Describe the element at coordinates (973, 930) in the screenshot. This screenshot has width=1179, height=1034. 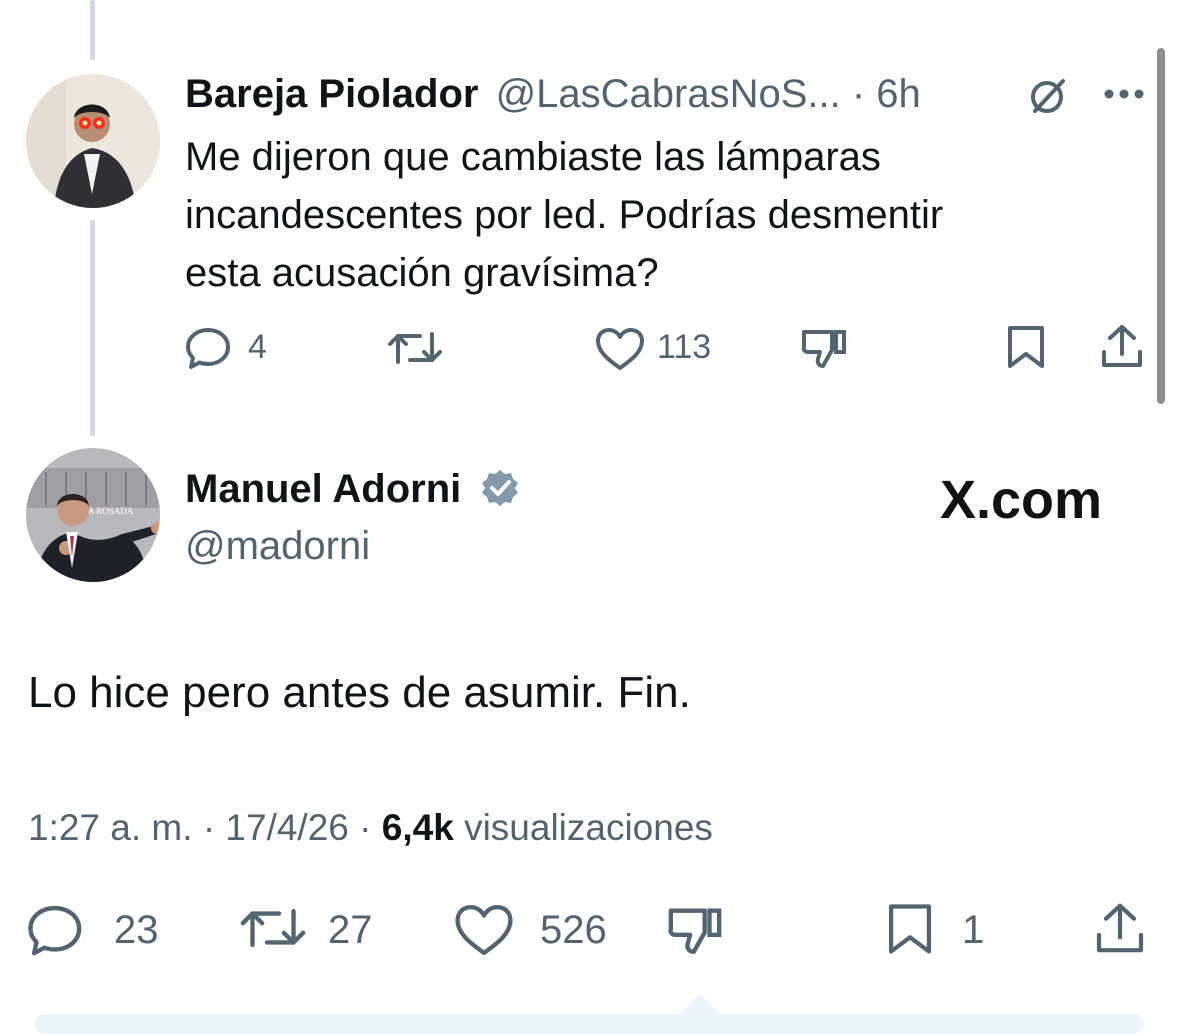
I see `bookmark-count: 1` at that location.